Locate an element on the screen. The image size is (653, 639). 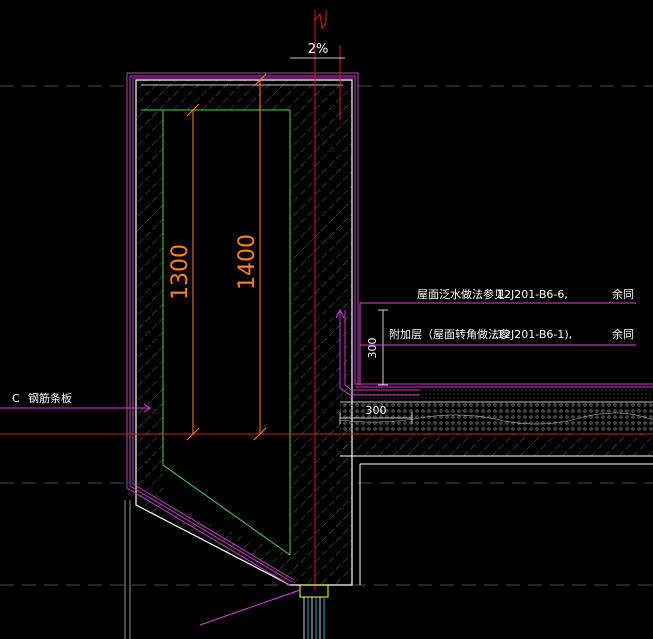
note-line1-suffix: 余同 is located at coordinates (623, 294).